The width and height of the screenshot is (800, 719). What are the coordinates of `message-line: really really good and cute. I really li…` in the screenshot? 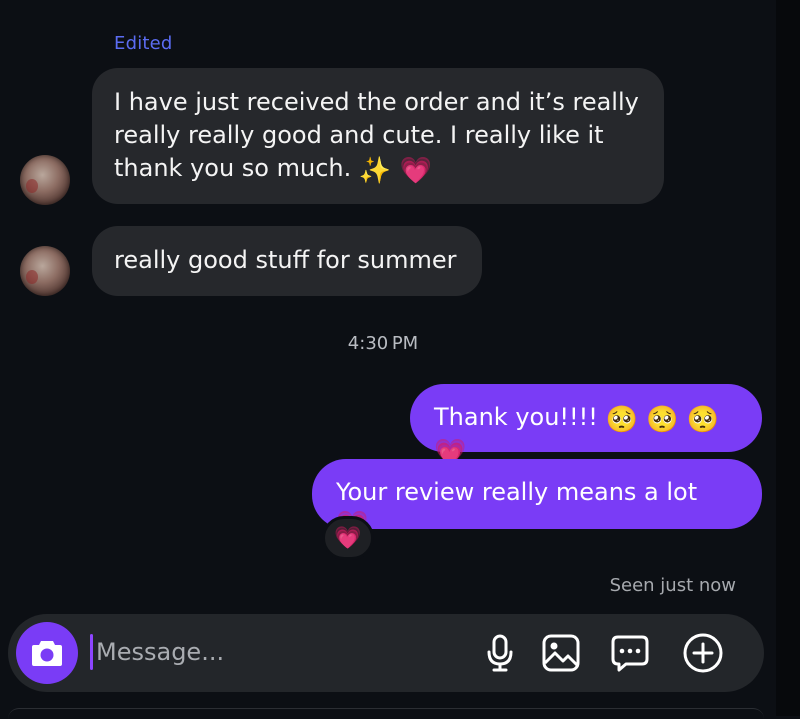 It's located at (359, 135).